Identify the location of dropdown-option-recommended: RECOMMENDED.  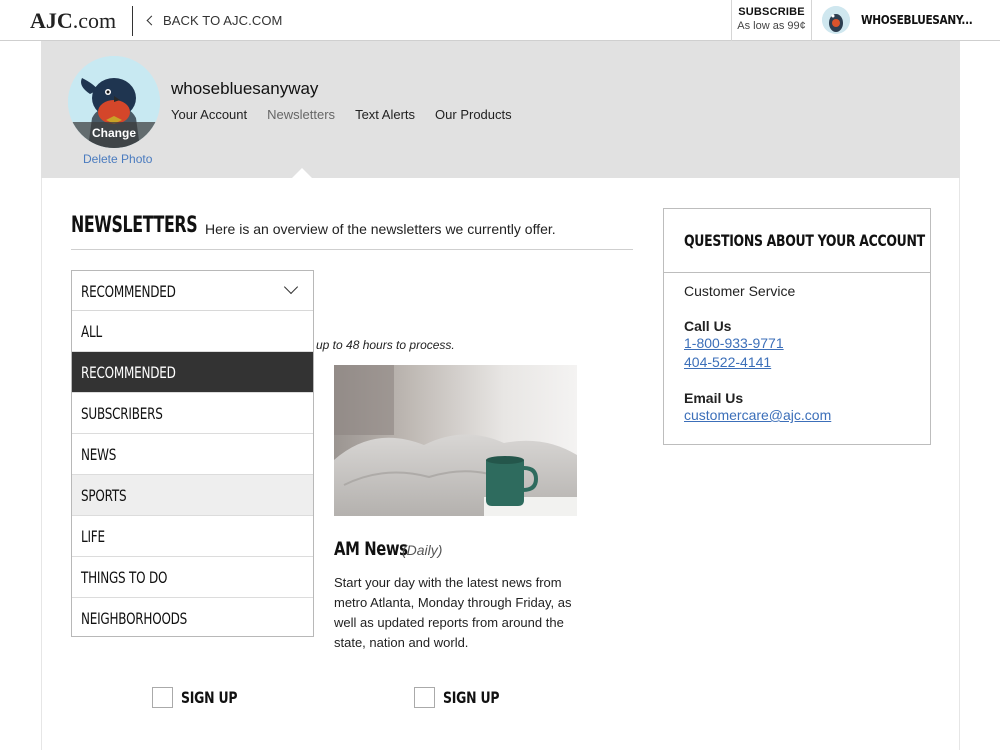
(192, 372).